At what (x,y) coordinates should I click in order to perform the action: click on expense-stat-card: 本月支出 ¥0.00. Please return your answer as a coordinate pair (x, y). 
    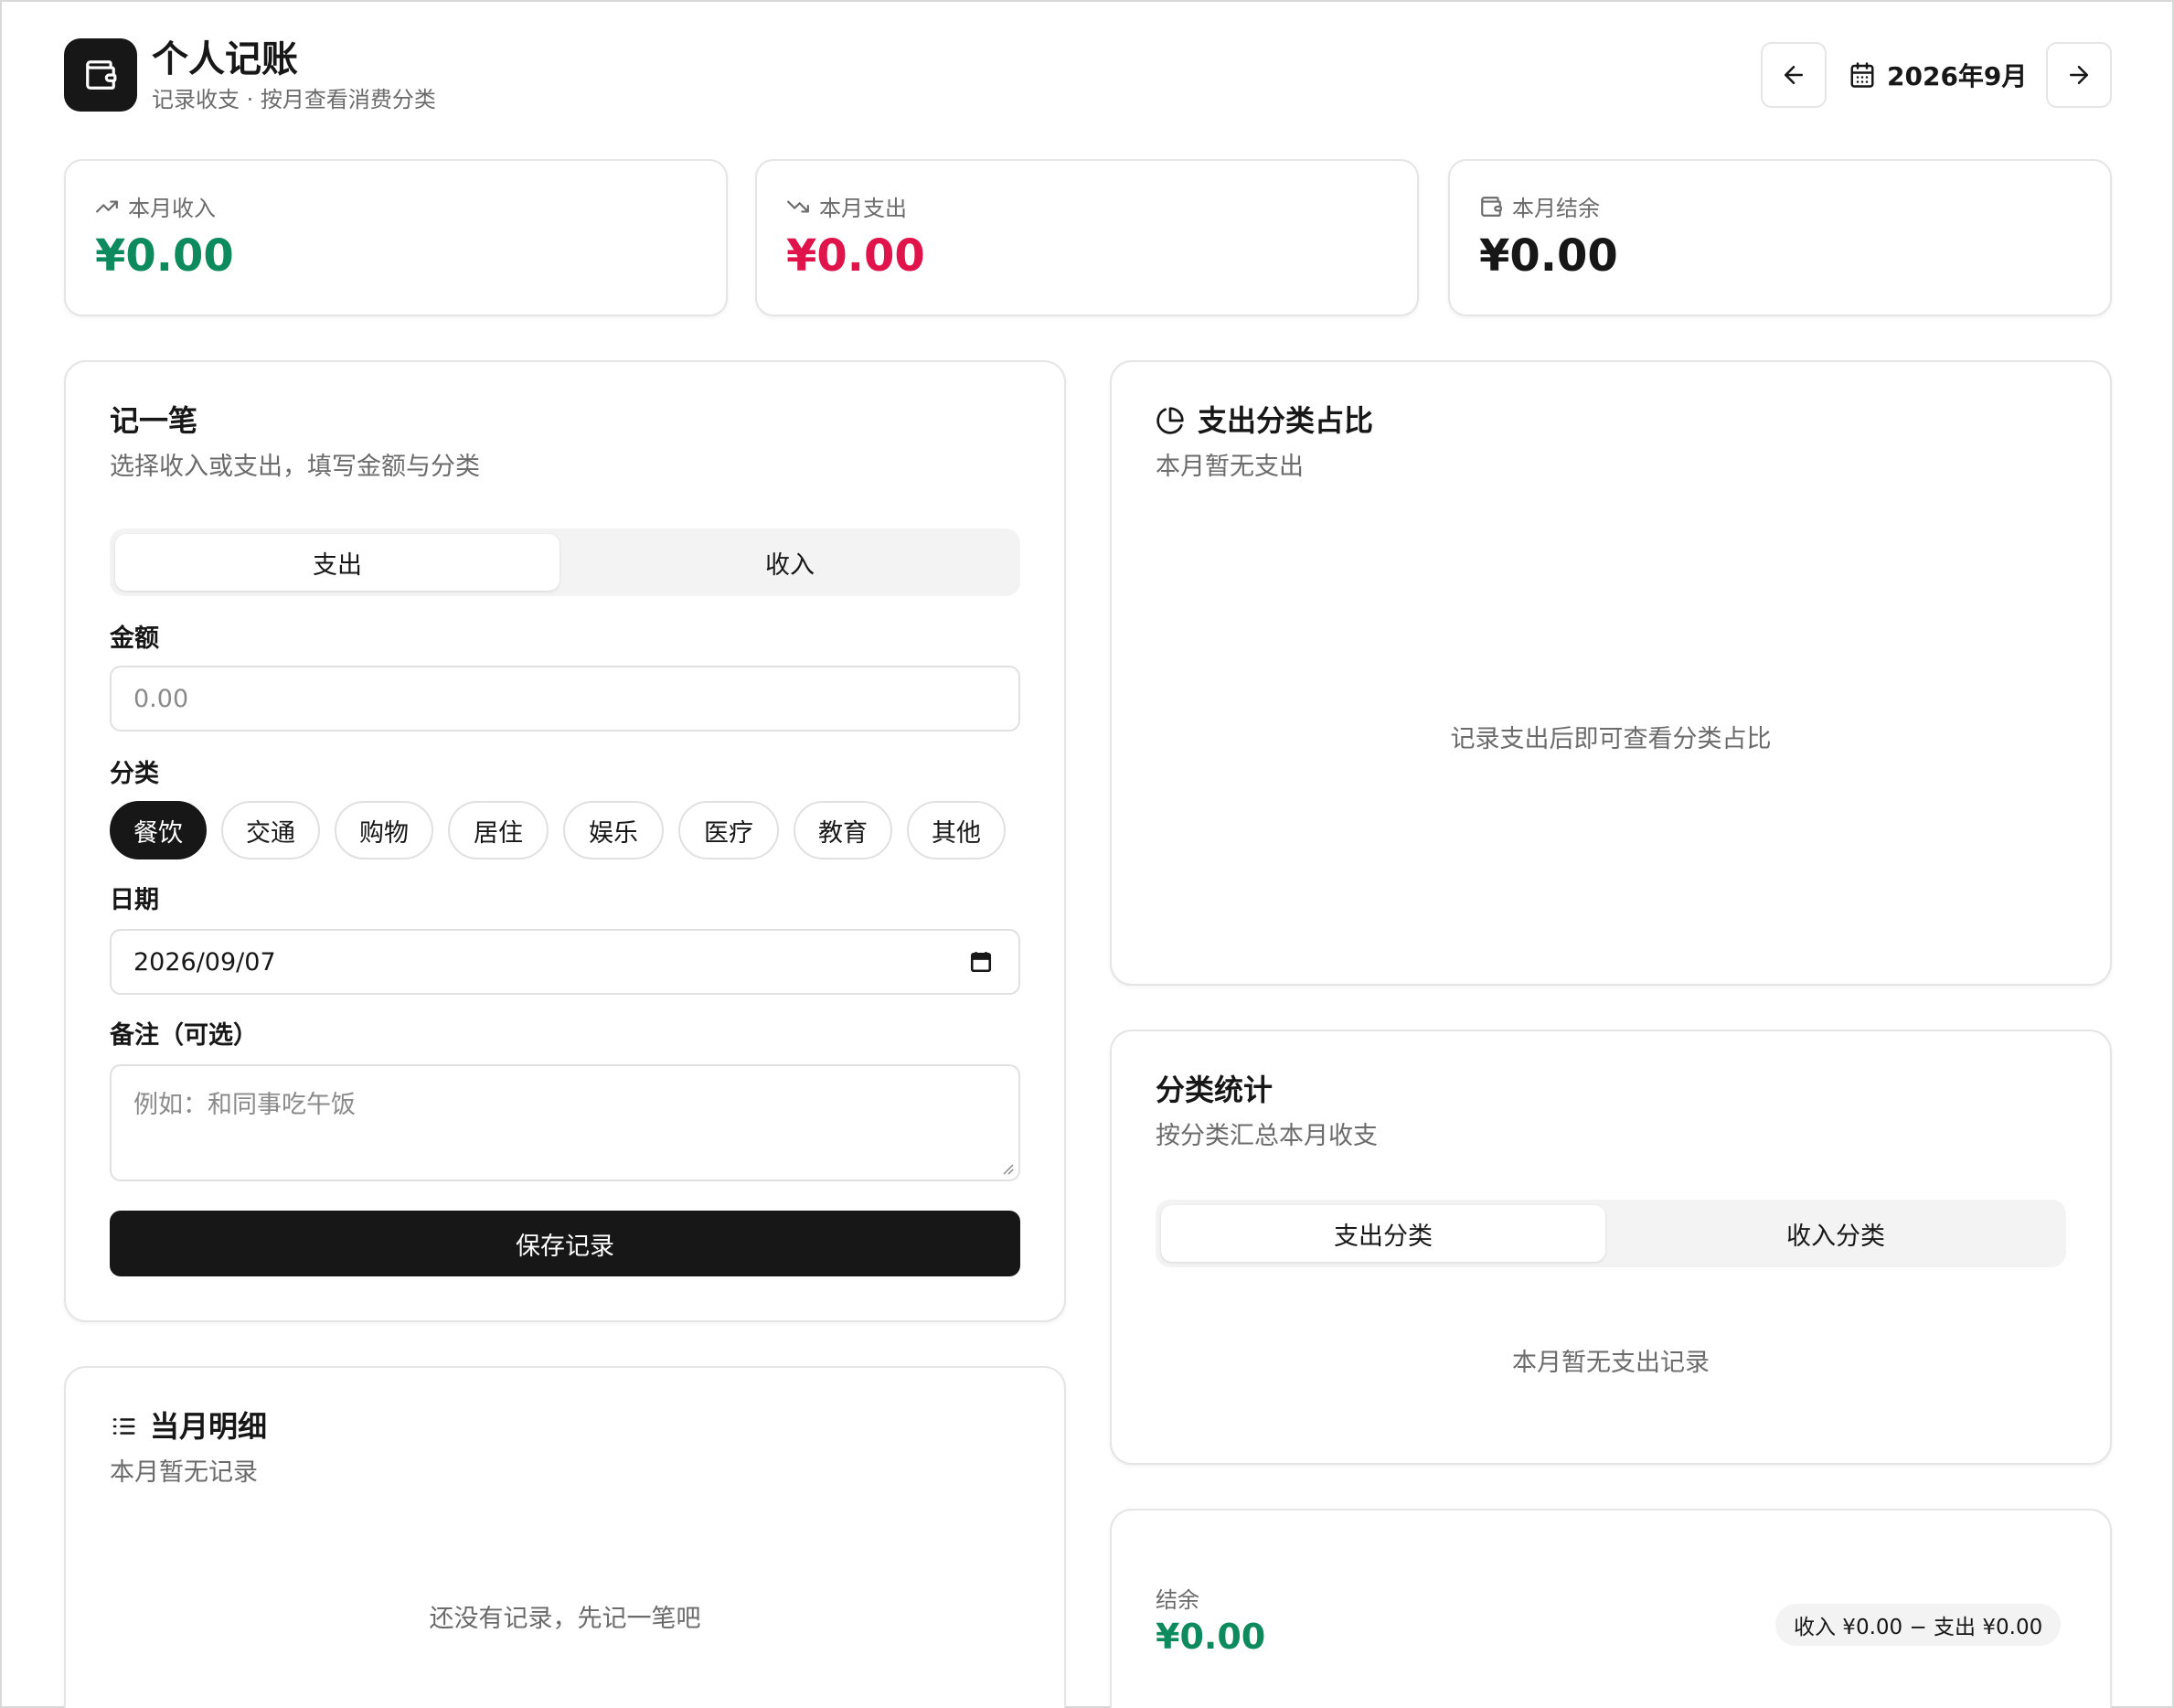
    Looking at the image, I should click on (1087, 238).